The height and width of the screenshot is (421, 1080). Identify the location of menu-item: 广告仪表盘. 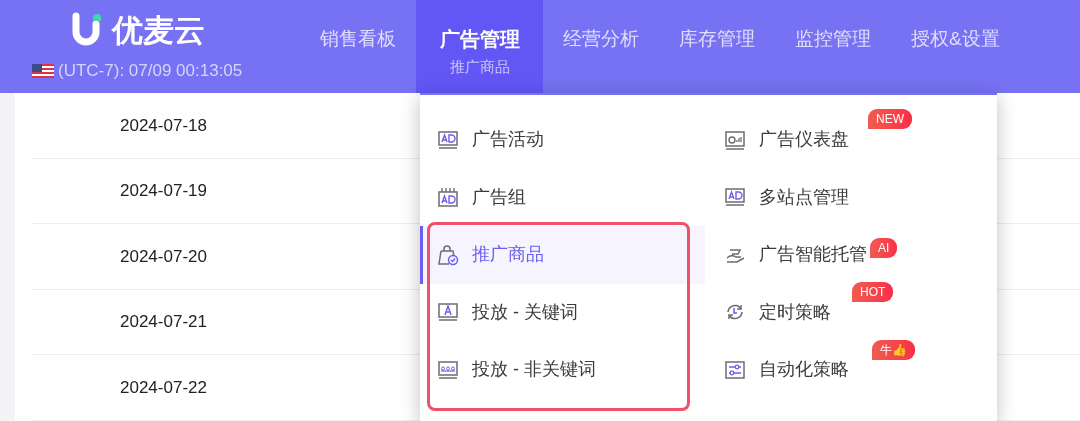
(778, 140).